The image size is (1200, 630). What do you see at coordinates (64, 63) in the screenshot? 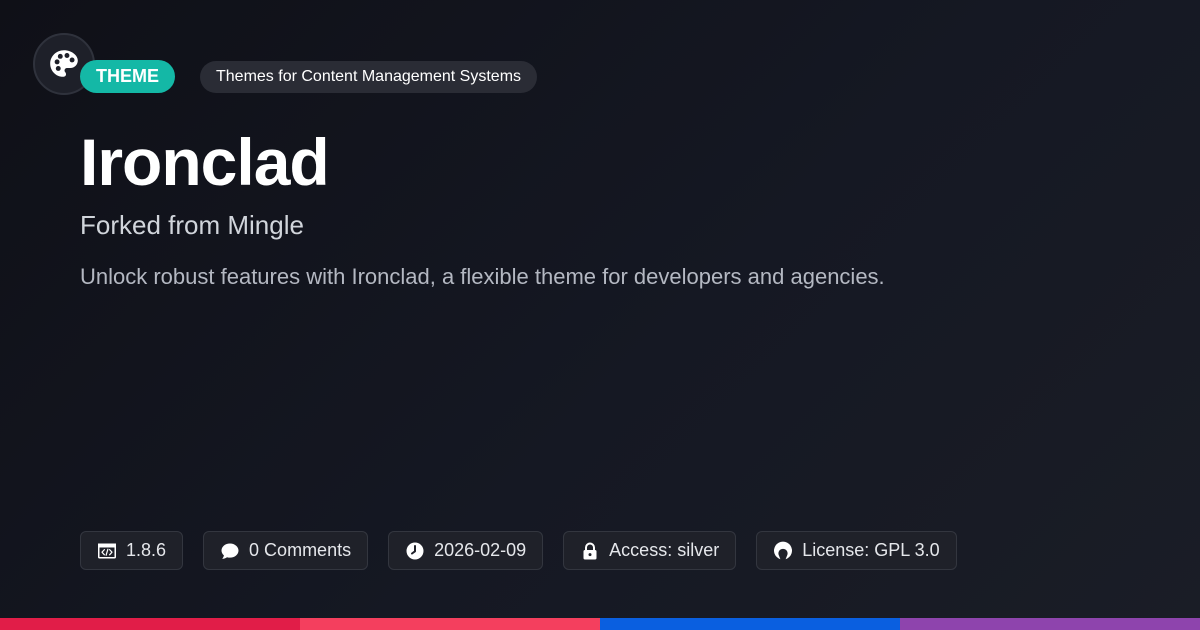
I see `palette-icon` at bounding box center [64, 63].